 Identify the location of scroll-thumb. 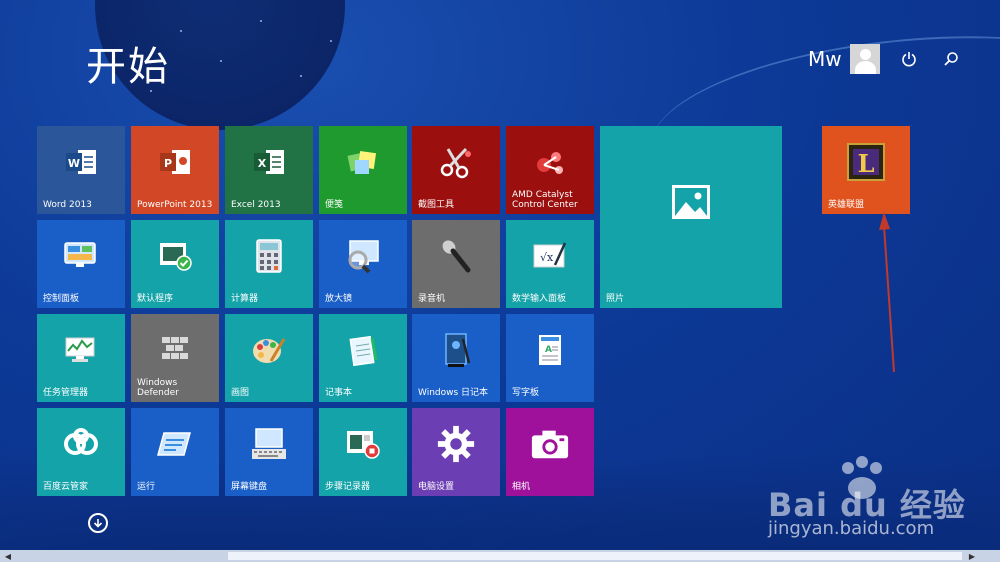
(595, 556).